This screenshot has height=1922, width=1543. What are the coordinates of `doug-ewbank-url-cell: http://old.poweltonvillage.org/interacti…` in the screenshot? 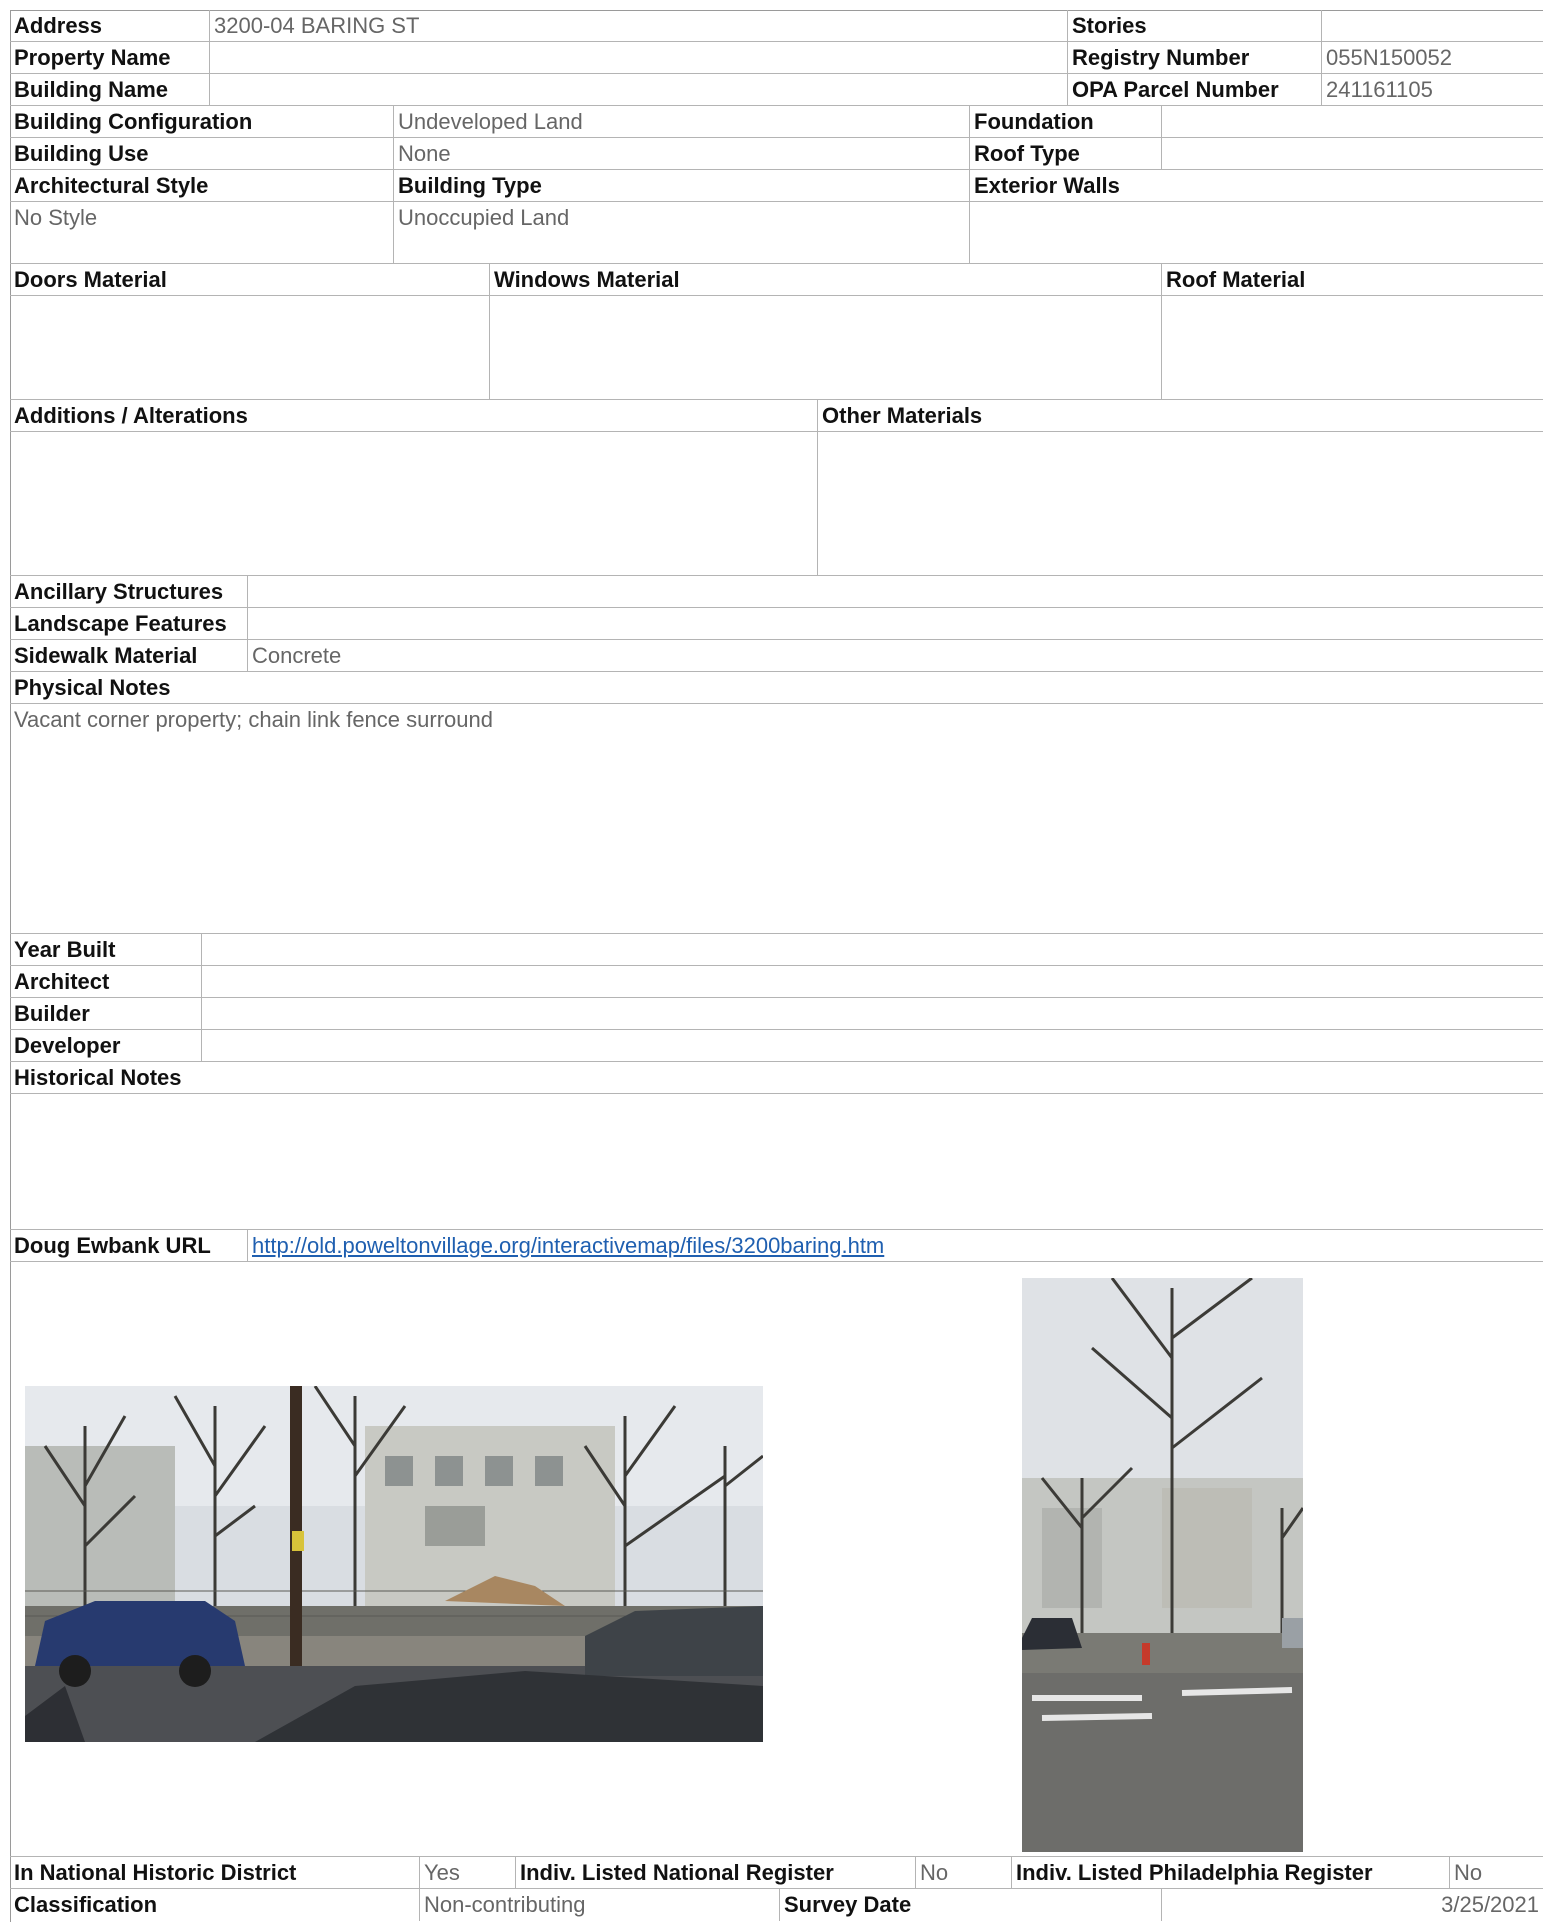 It's located at (895, 1246).